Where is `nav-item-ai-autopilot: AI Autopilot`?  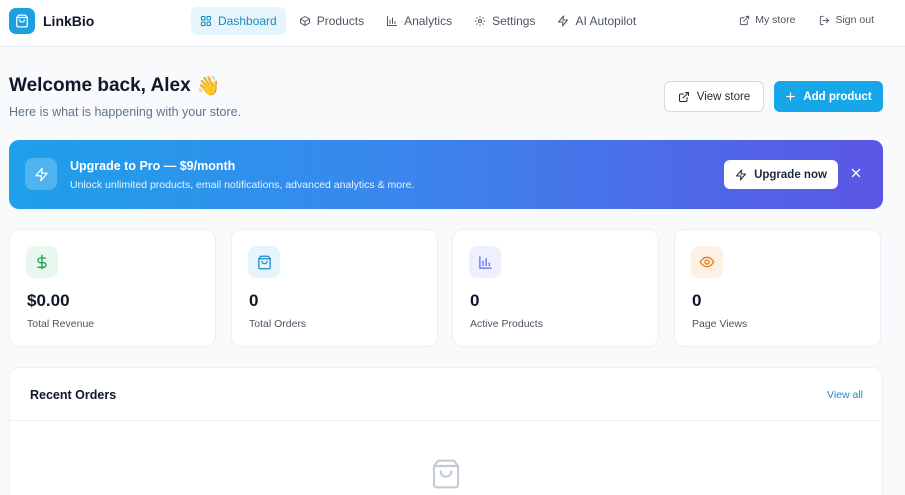
nav-item-ai-autopilot: AI Autopilot is located at coordinates (596, 21).